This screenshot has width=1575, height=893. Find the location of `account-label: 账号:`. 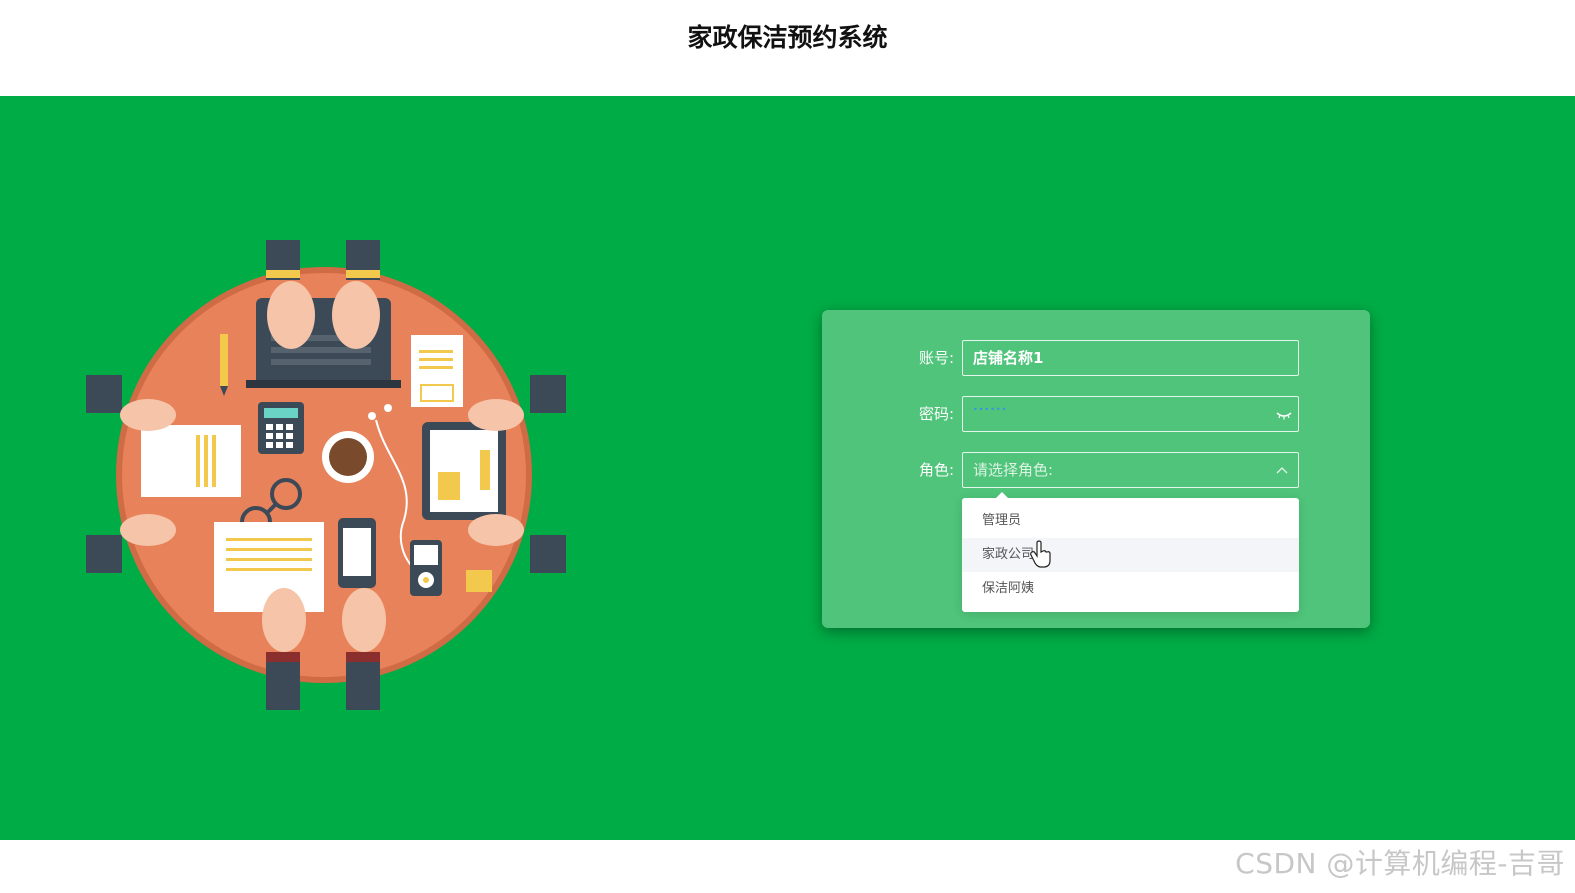

account-label: 账号: is located at coordinates (936, 358).